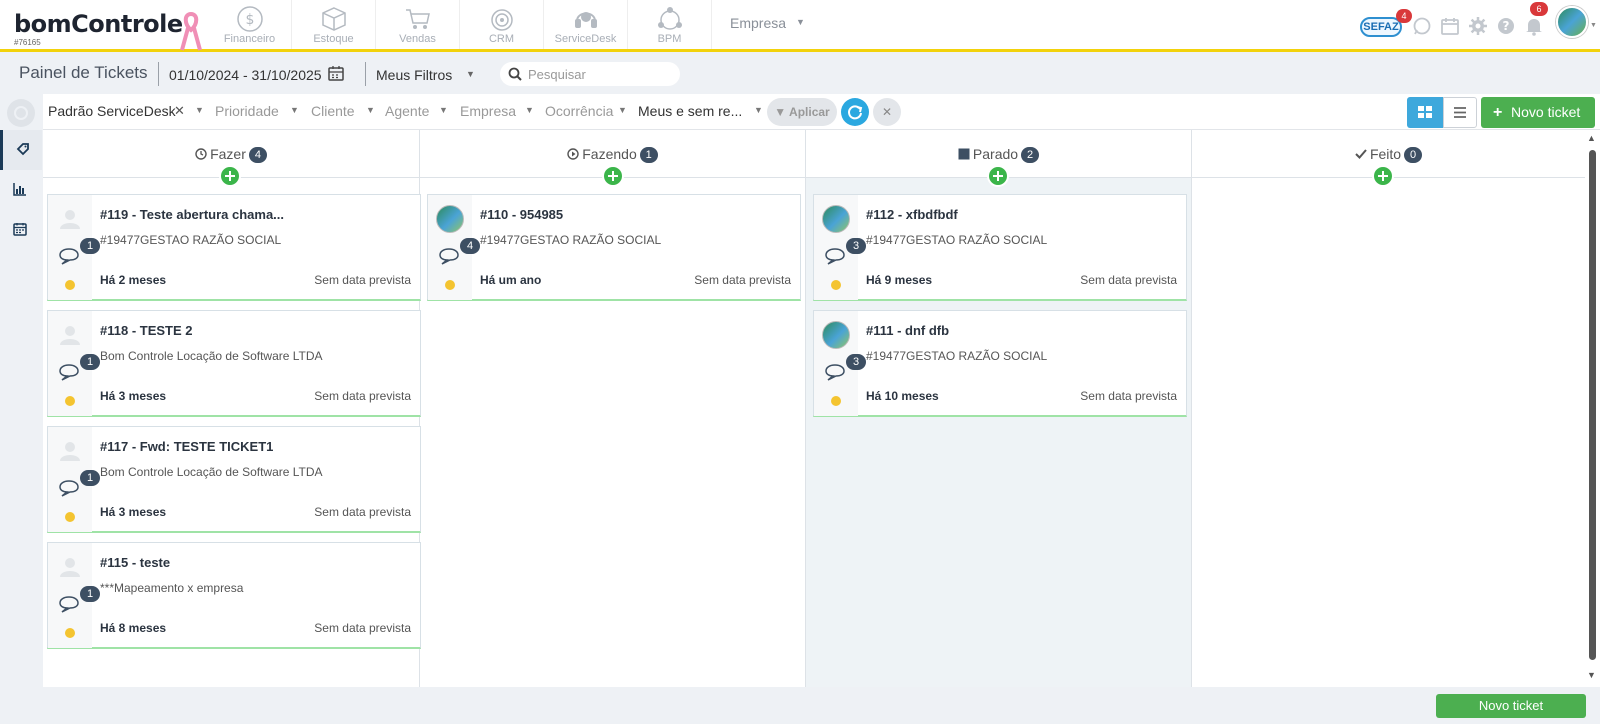 This screenshot has height=724, width=1600. What do you see at coordinates (21, 230) in the screenshot?
I see `rail-calendar` at bounding box center [21, 230].